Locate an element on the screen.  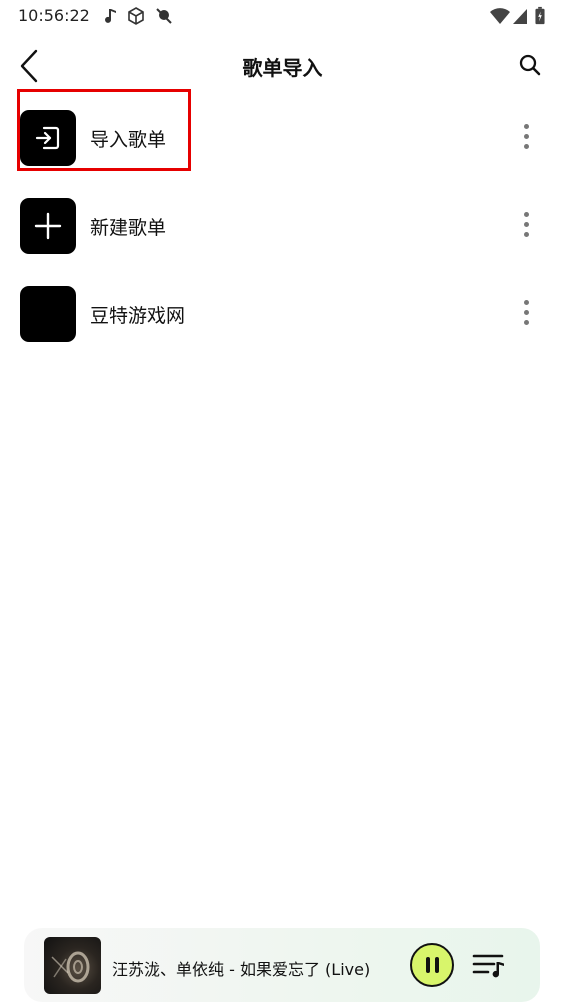
cube-icon is located at coordinates (136, 16).